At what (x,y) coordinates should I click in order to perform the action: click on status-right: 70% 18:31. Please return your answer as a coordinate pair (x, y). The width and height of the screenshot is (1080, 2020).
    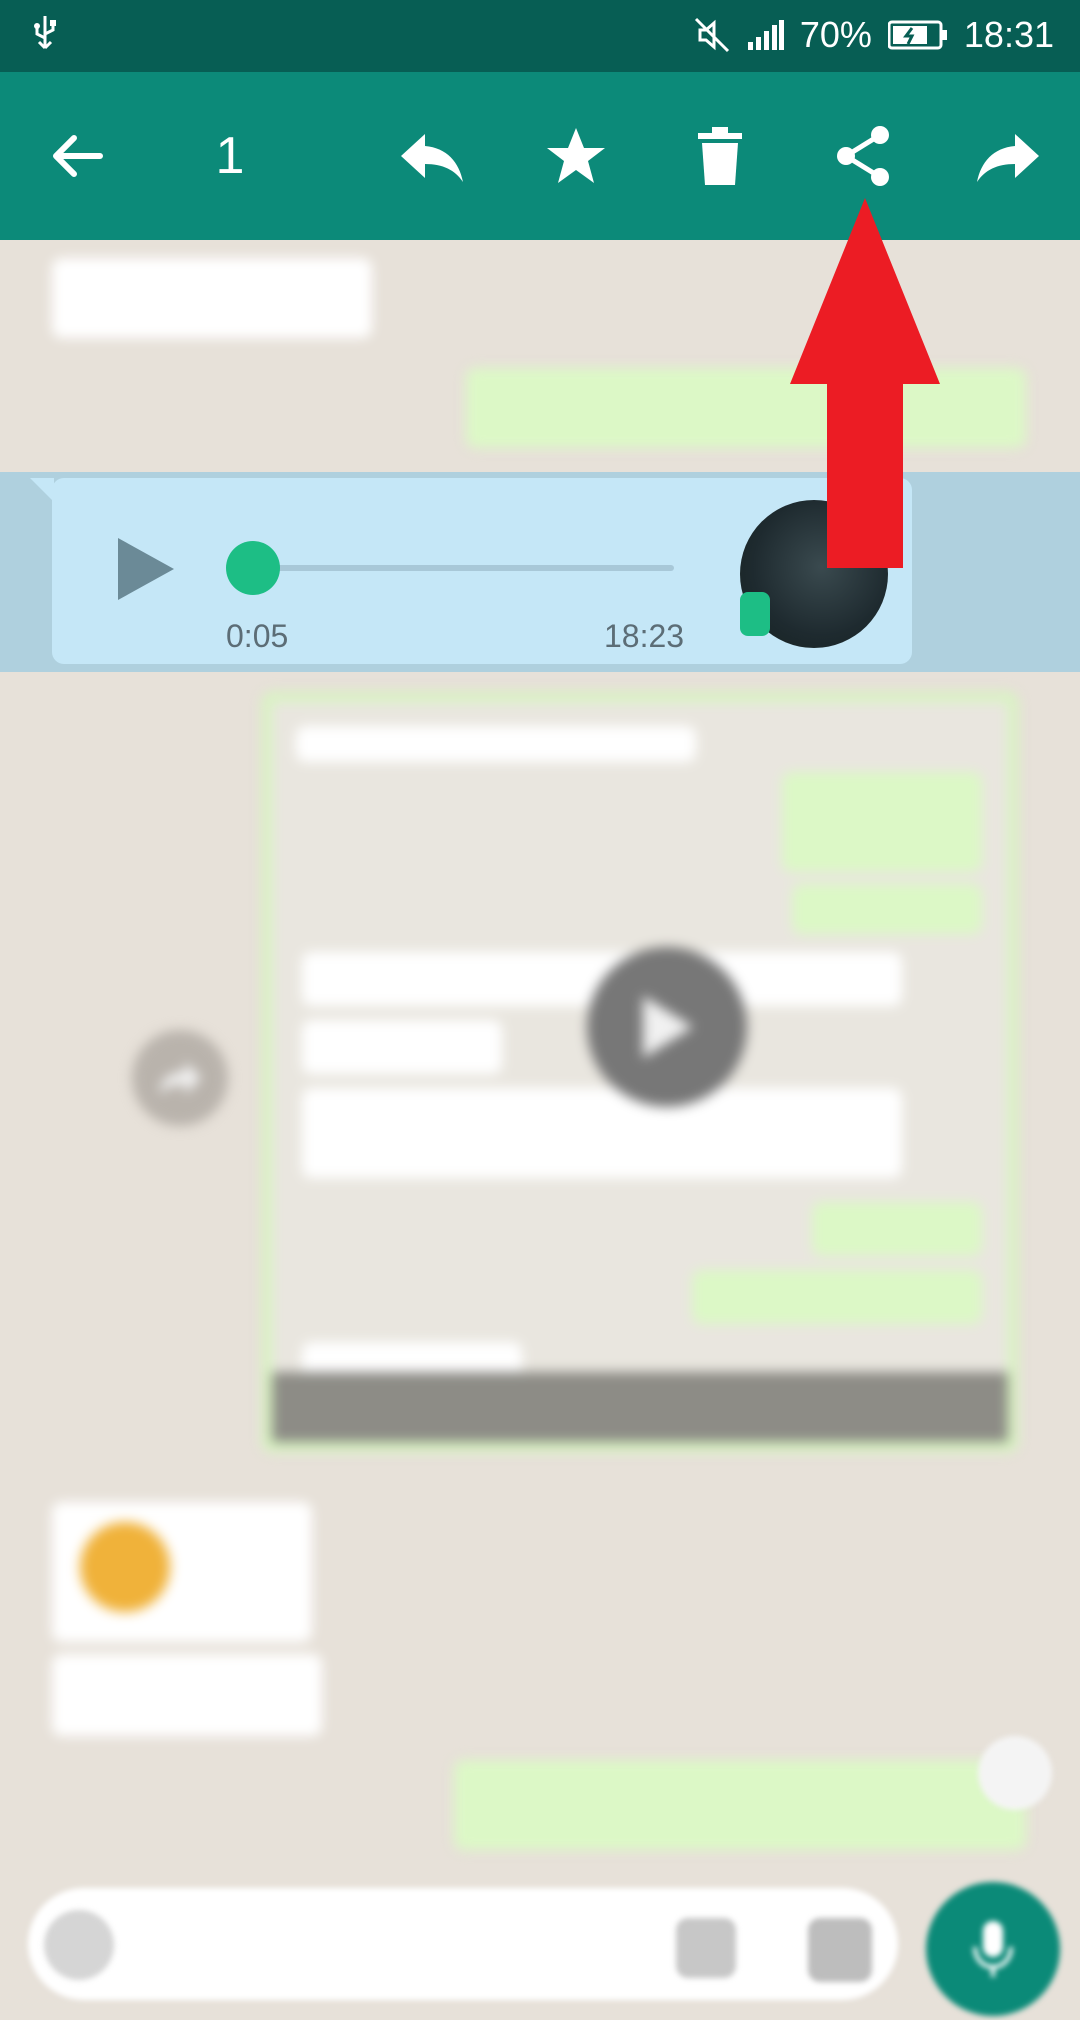
    Looking at the image, I should click on (873, 35).